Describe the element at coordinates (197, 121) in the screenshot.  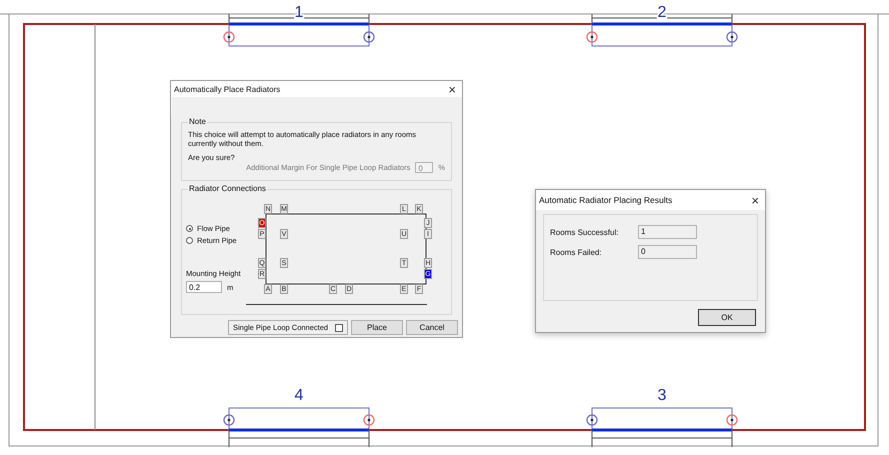
I see `group-legend: Note` at that location.